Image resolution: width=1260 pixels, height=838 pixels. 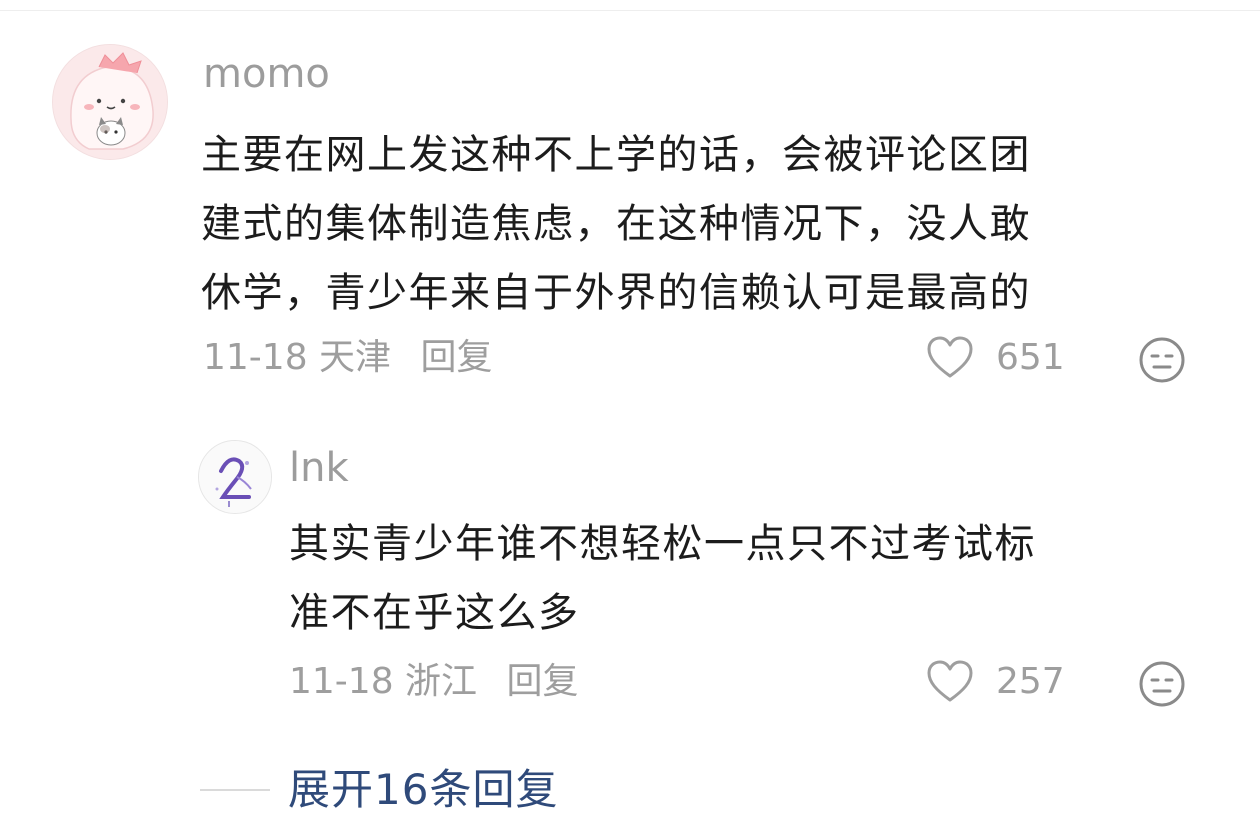 I want to click on avatar-lnk, so click(x=235, y=477).